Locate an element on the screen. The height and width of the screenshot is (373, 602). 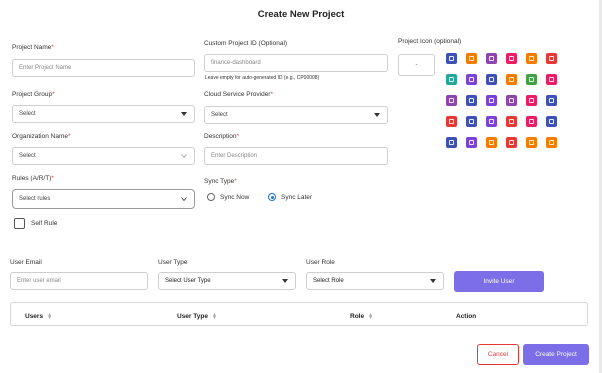
project-icon-label: Project Icon (optional) is located at coordinates (430, 41).